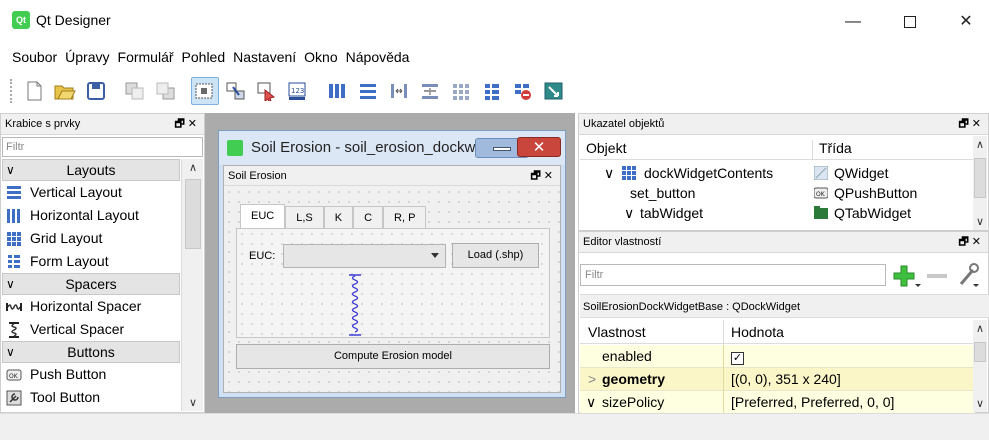  I want to click on menu-nastaveni: Nastavení, so click(264, 57).